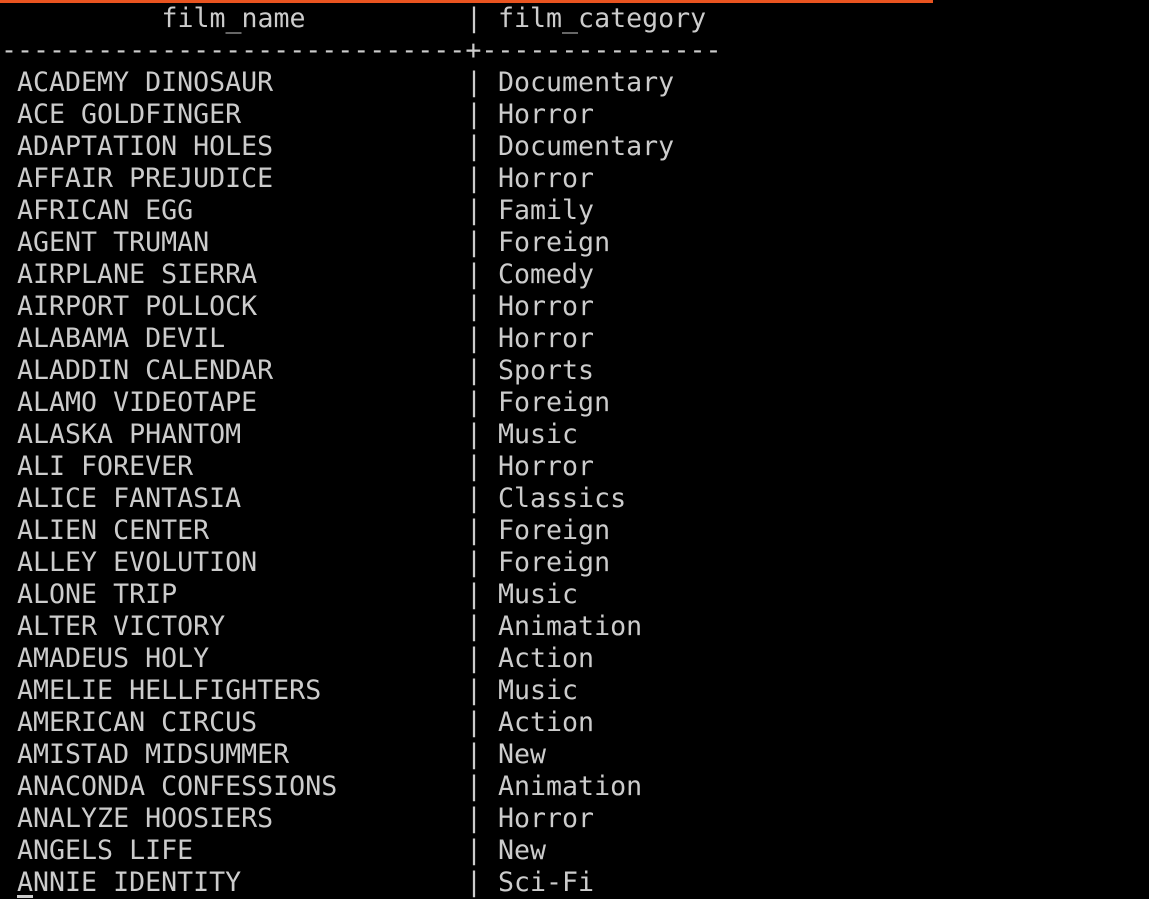 The width and height of the screenshot is (1149, 899). I want to click on table-row: AMADEUS HOLY | Action, so click(571, 659).